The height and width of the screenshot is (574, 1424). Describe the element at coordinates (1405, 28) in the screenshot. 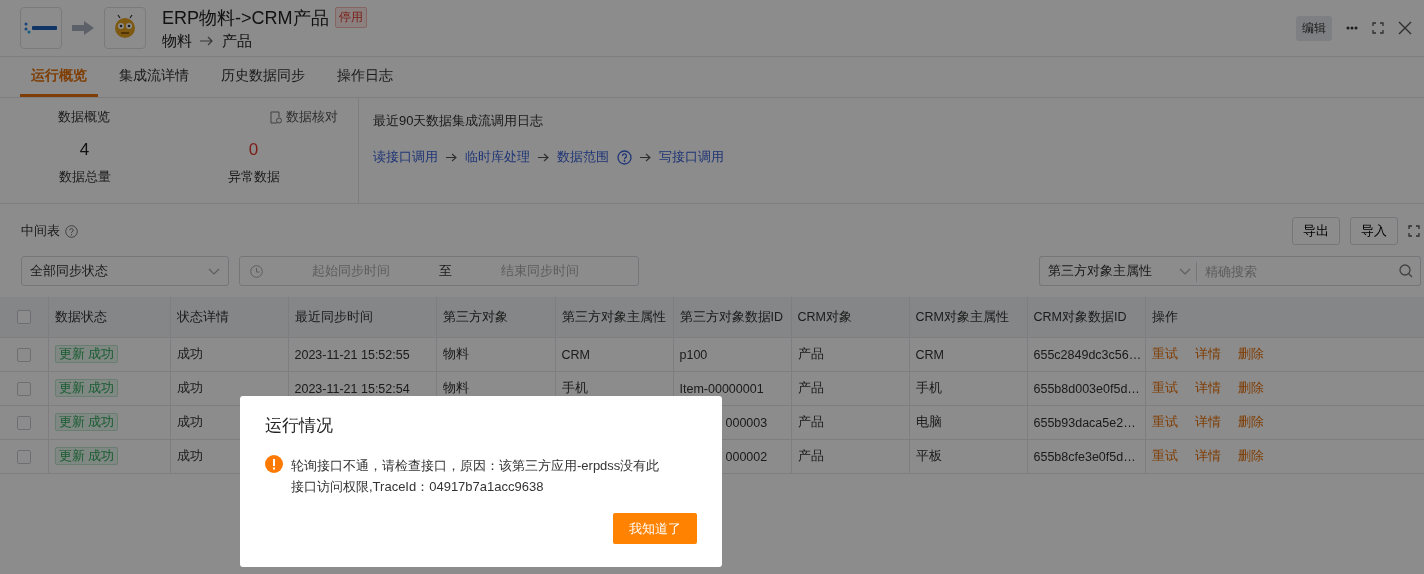

I see `close-icon` at that location.